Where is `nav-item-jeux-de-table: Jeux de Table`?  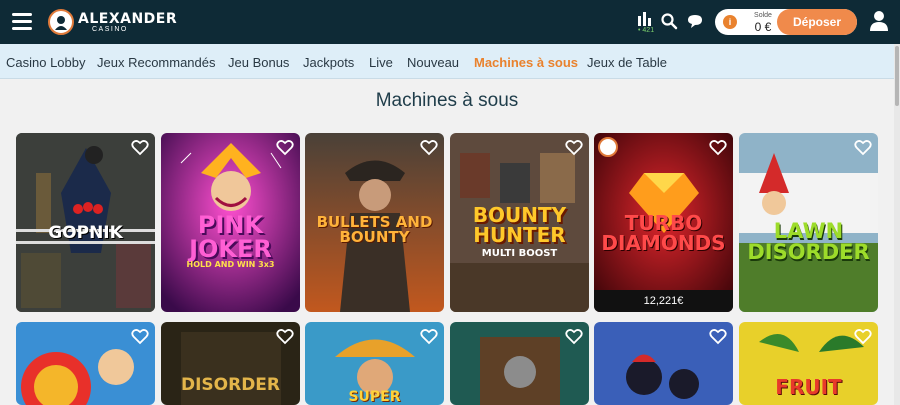
nav-item-jeux-de-table: Jeux de Table is located at coordinates (627, 62).